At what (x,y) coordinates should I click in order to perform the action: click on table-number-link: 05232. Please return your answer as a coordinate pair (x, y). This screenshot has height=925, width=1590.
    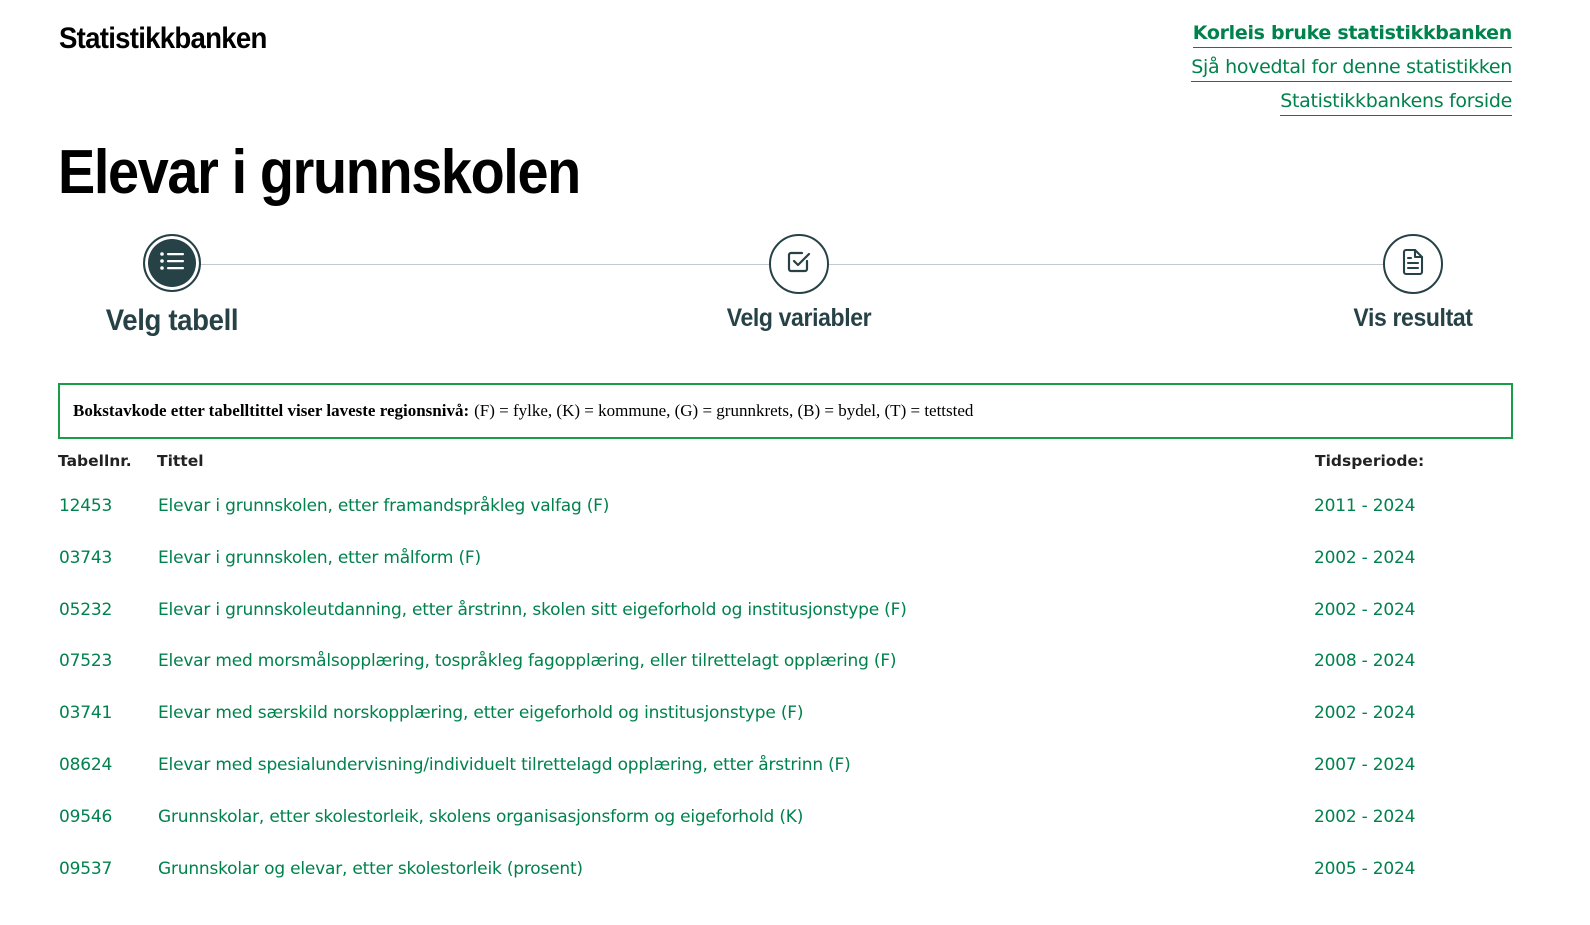
    Looking at the image, I should click on (85, 610).